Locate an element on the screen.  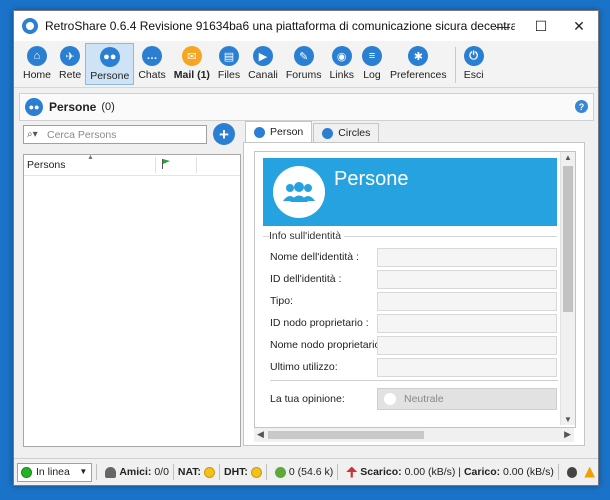
owner-node-name-field is located at coordinates (467, 345).